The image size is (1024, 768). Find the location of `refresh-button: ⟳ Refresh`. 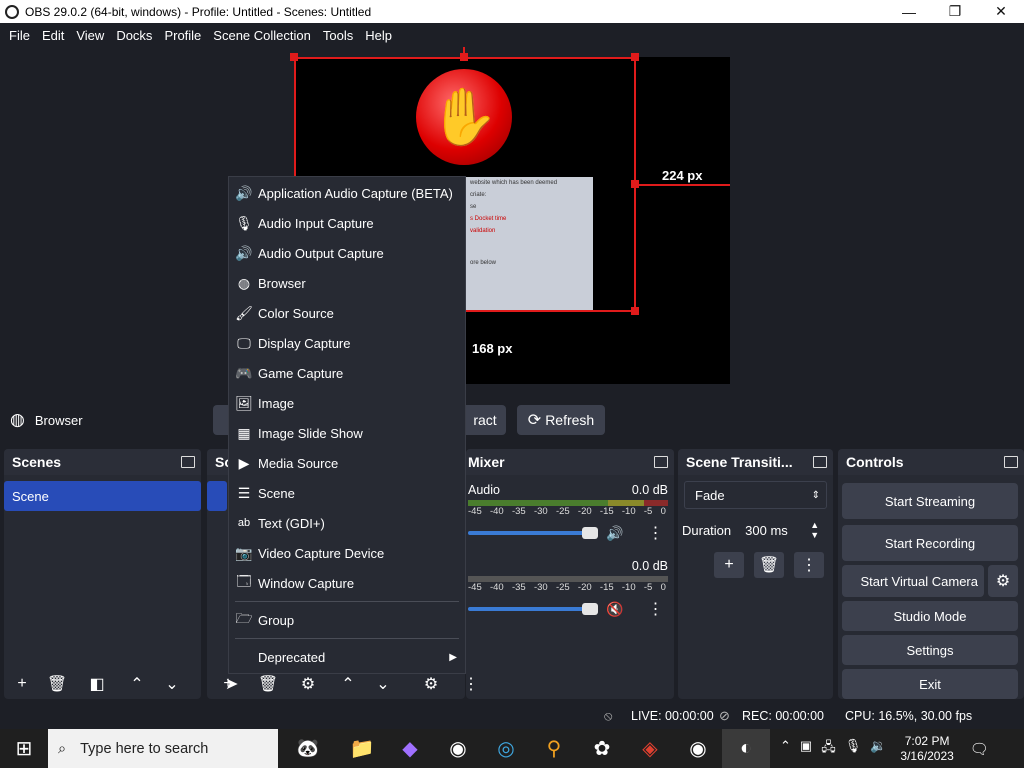

refresh-button: ⟳ Refresh is located at coordinates (561, 420).